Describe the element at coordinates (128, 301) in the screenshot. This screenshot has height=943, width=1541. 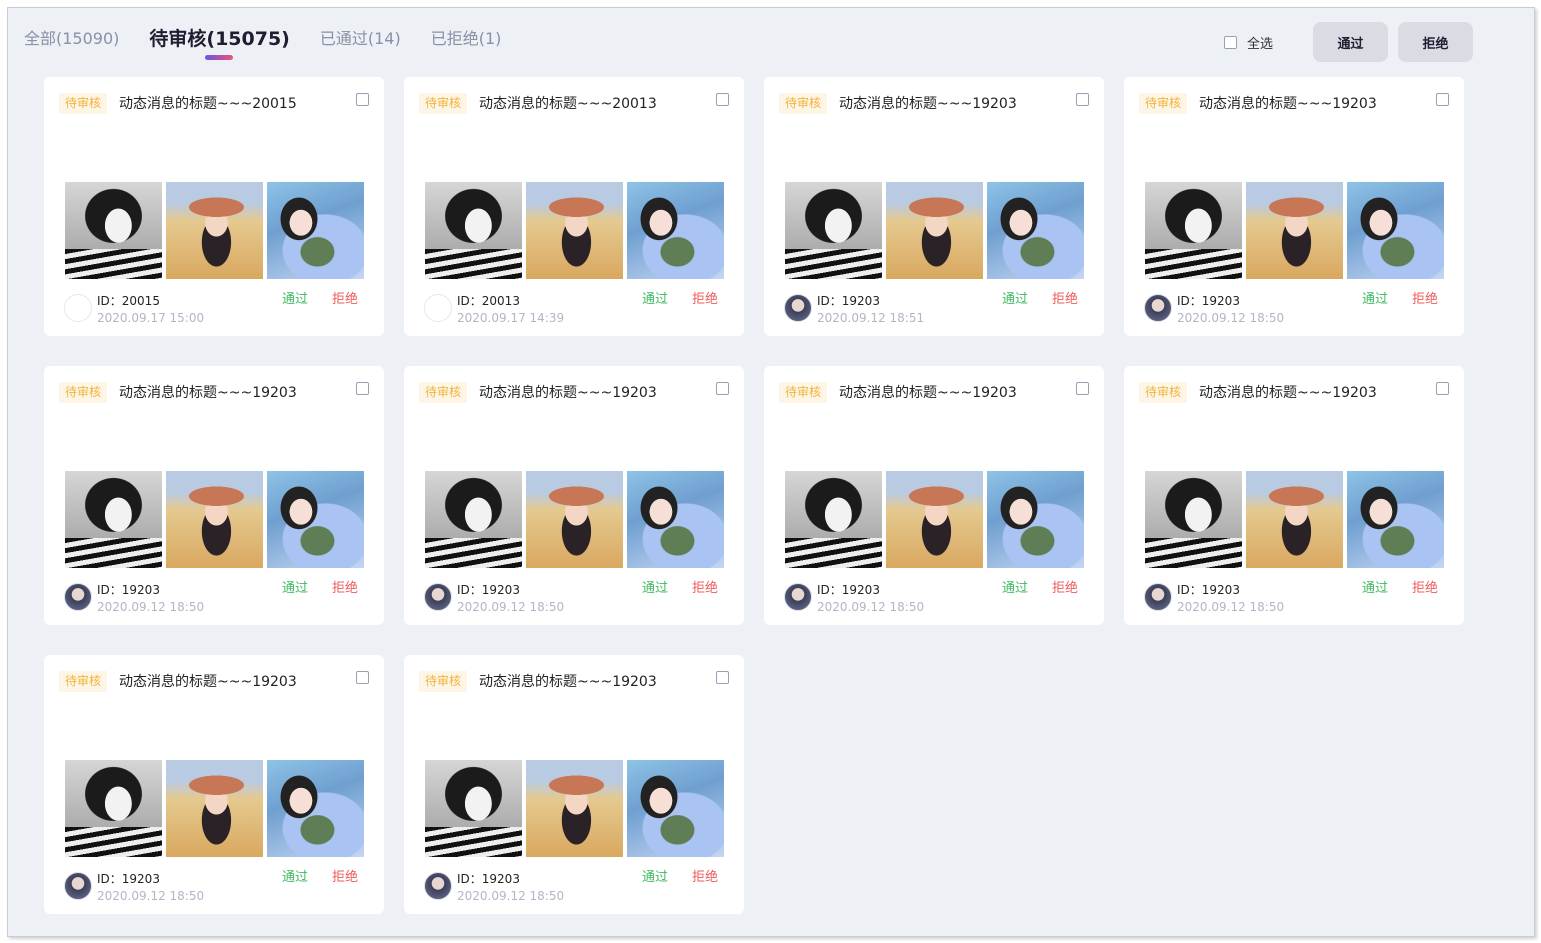
I see `user-id: ID：20015` at that location.